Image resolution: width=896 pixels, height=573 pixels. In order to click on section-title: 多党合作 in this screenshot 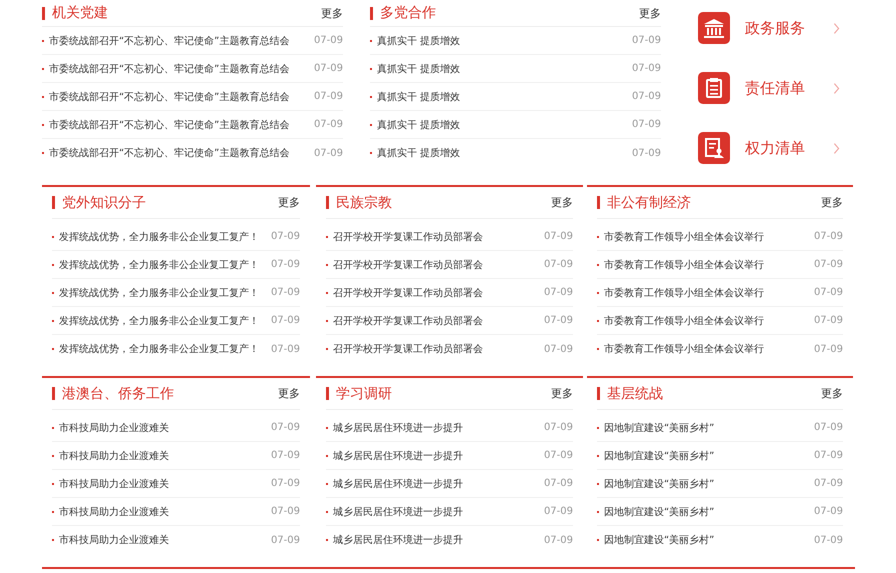, I will do `click(408, 13)`.